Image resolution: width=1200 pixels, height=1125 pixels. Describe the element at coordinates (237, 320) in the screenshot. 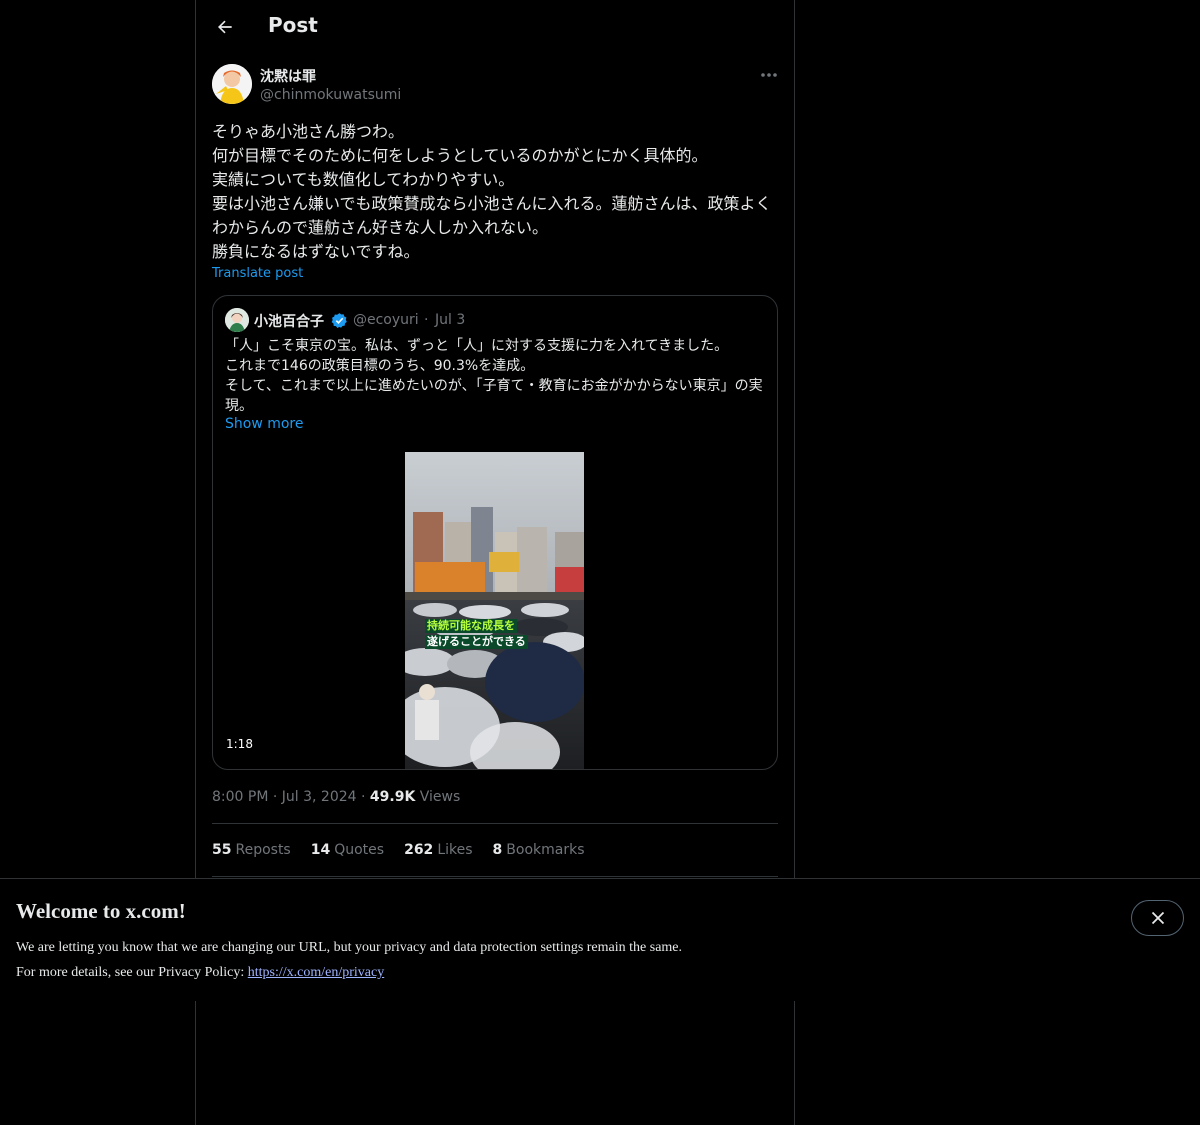

I see `quote-author-avatar` at that location.